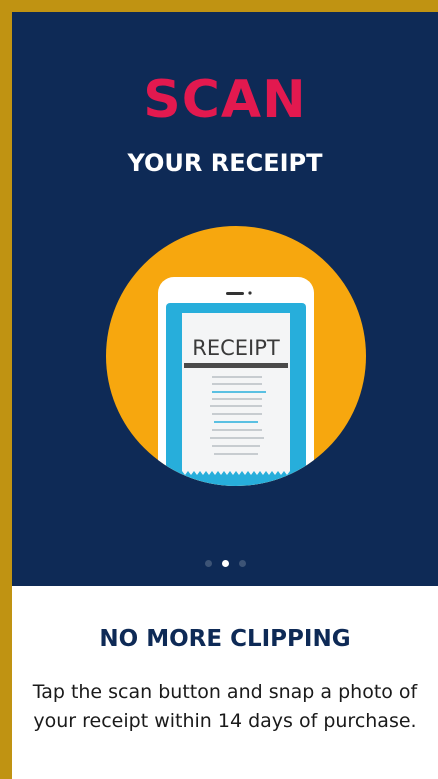  I want to click on pagination-dots, so click(225, 563).